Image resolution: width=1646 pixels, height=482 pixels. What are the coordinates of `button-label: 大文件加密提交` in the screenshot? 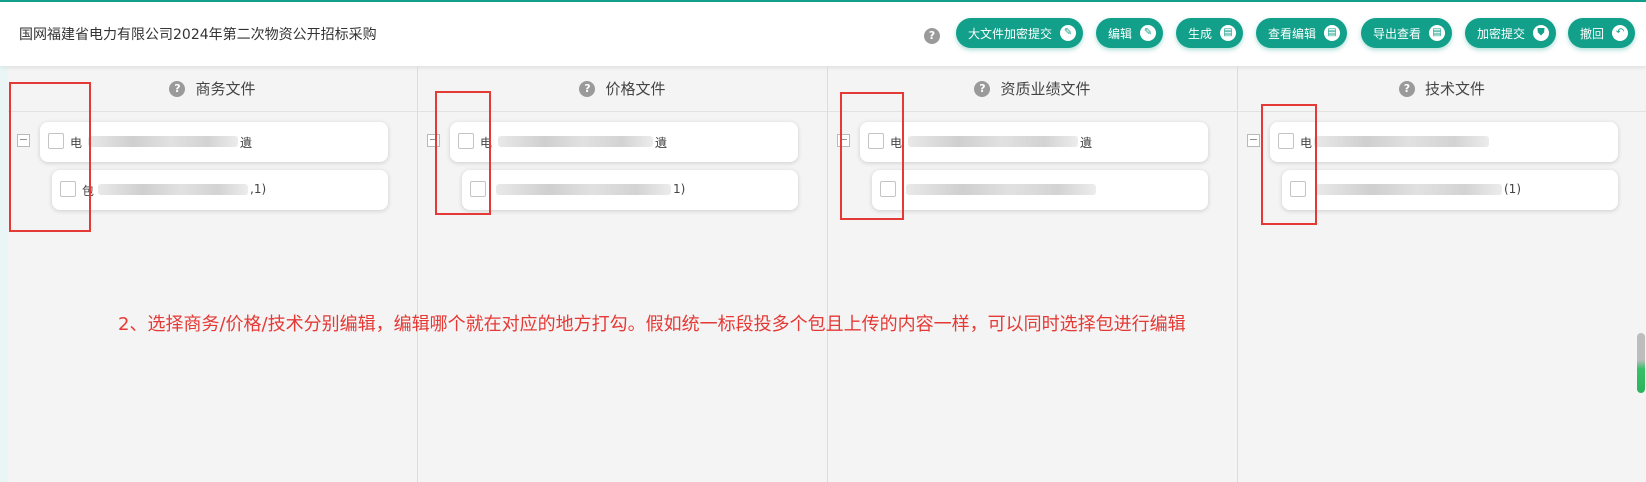 It's located at (1010, 33).